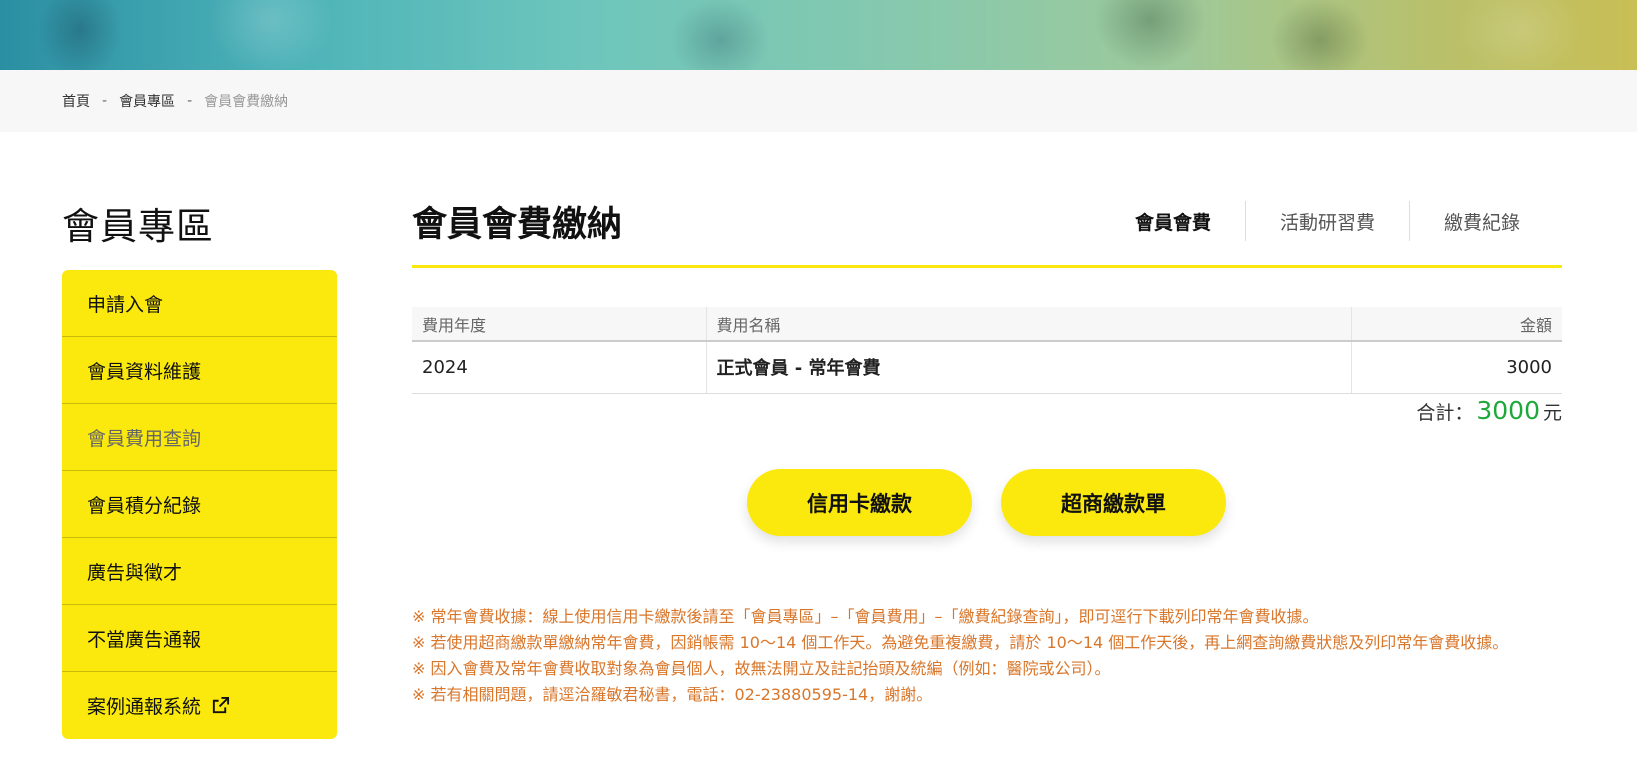 This screenshot has width=1637, height=759. What do you see at coordinates (1445, 413) in the screenshot?
I see `total-label: 合計：` at bounding box center [1445, 413].